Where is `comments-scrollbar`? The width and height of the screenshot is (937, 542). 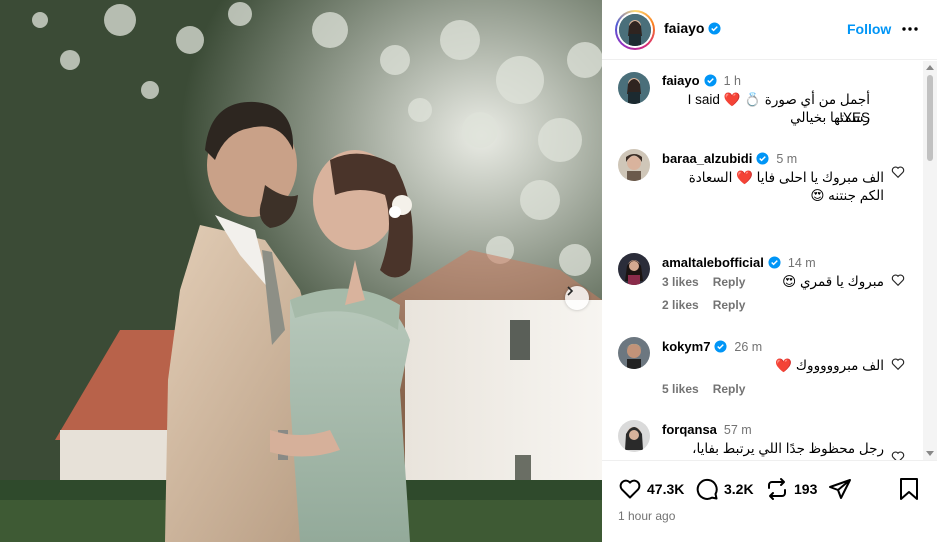
comments-scrollbar is located at coordinates (930, 260).